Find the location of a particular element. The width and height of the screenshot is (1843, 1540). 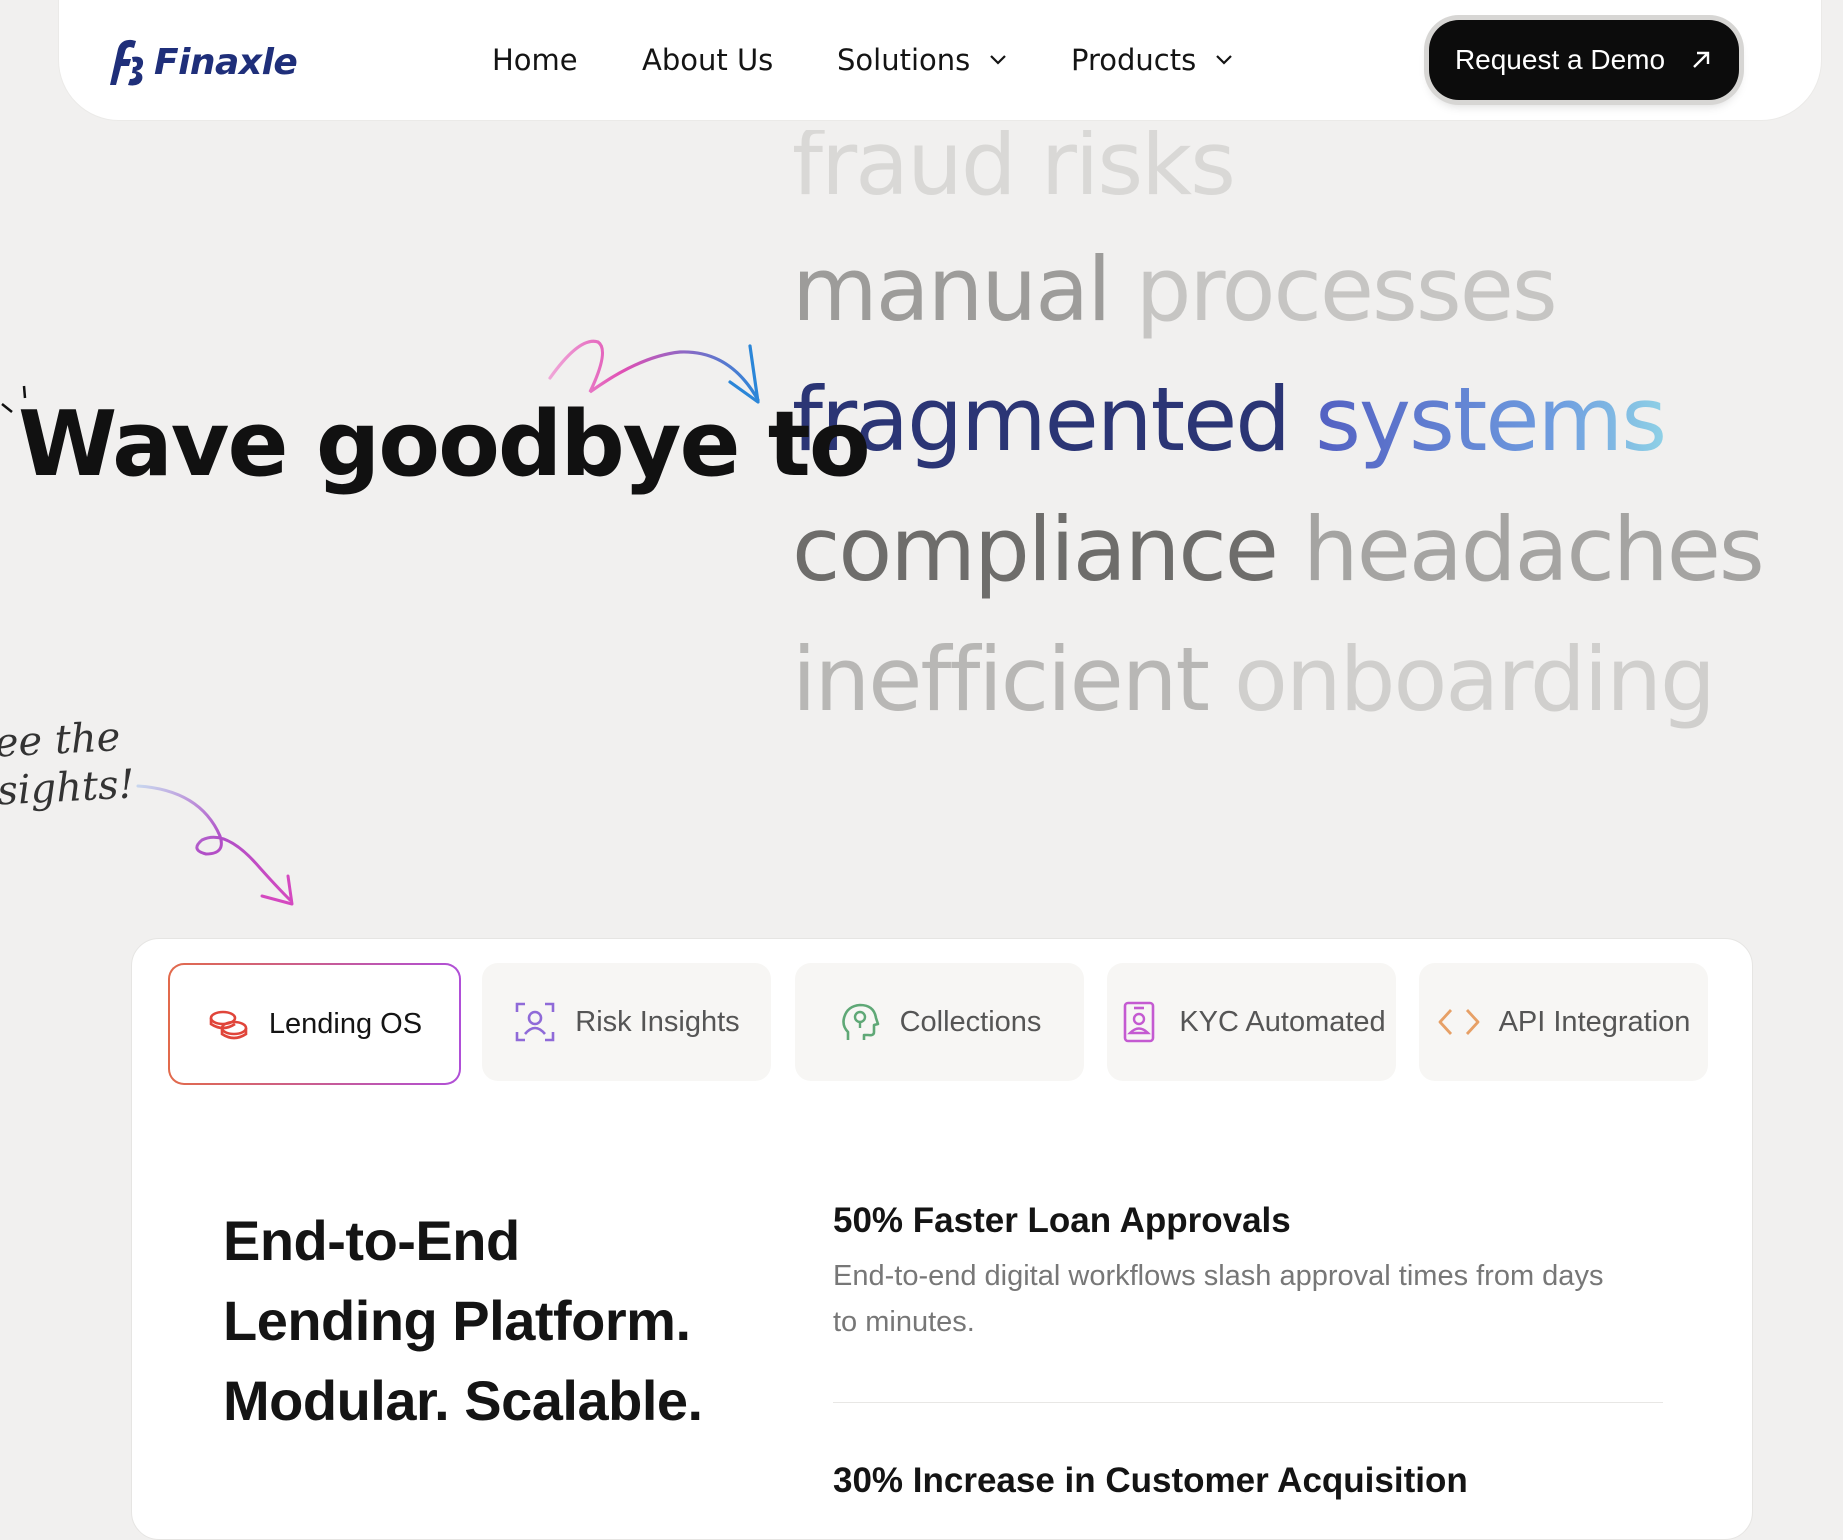

rotating-phrase: manual processes is located at coordinates (1175, 289).